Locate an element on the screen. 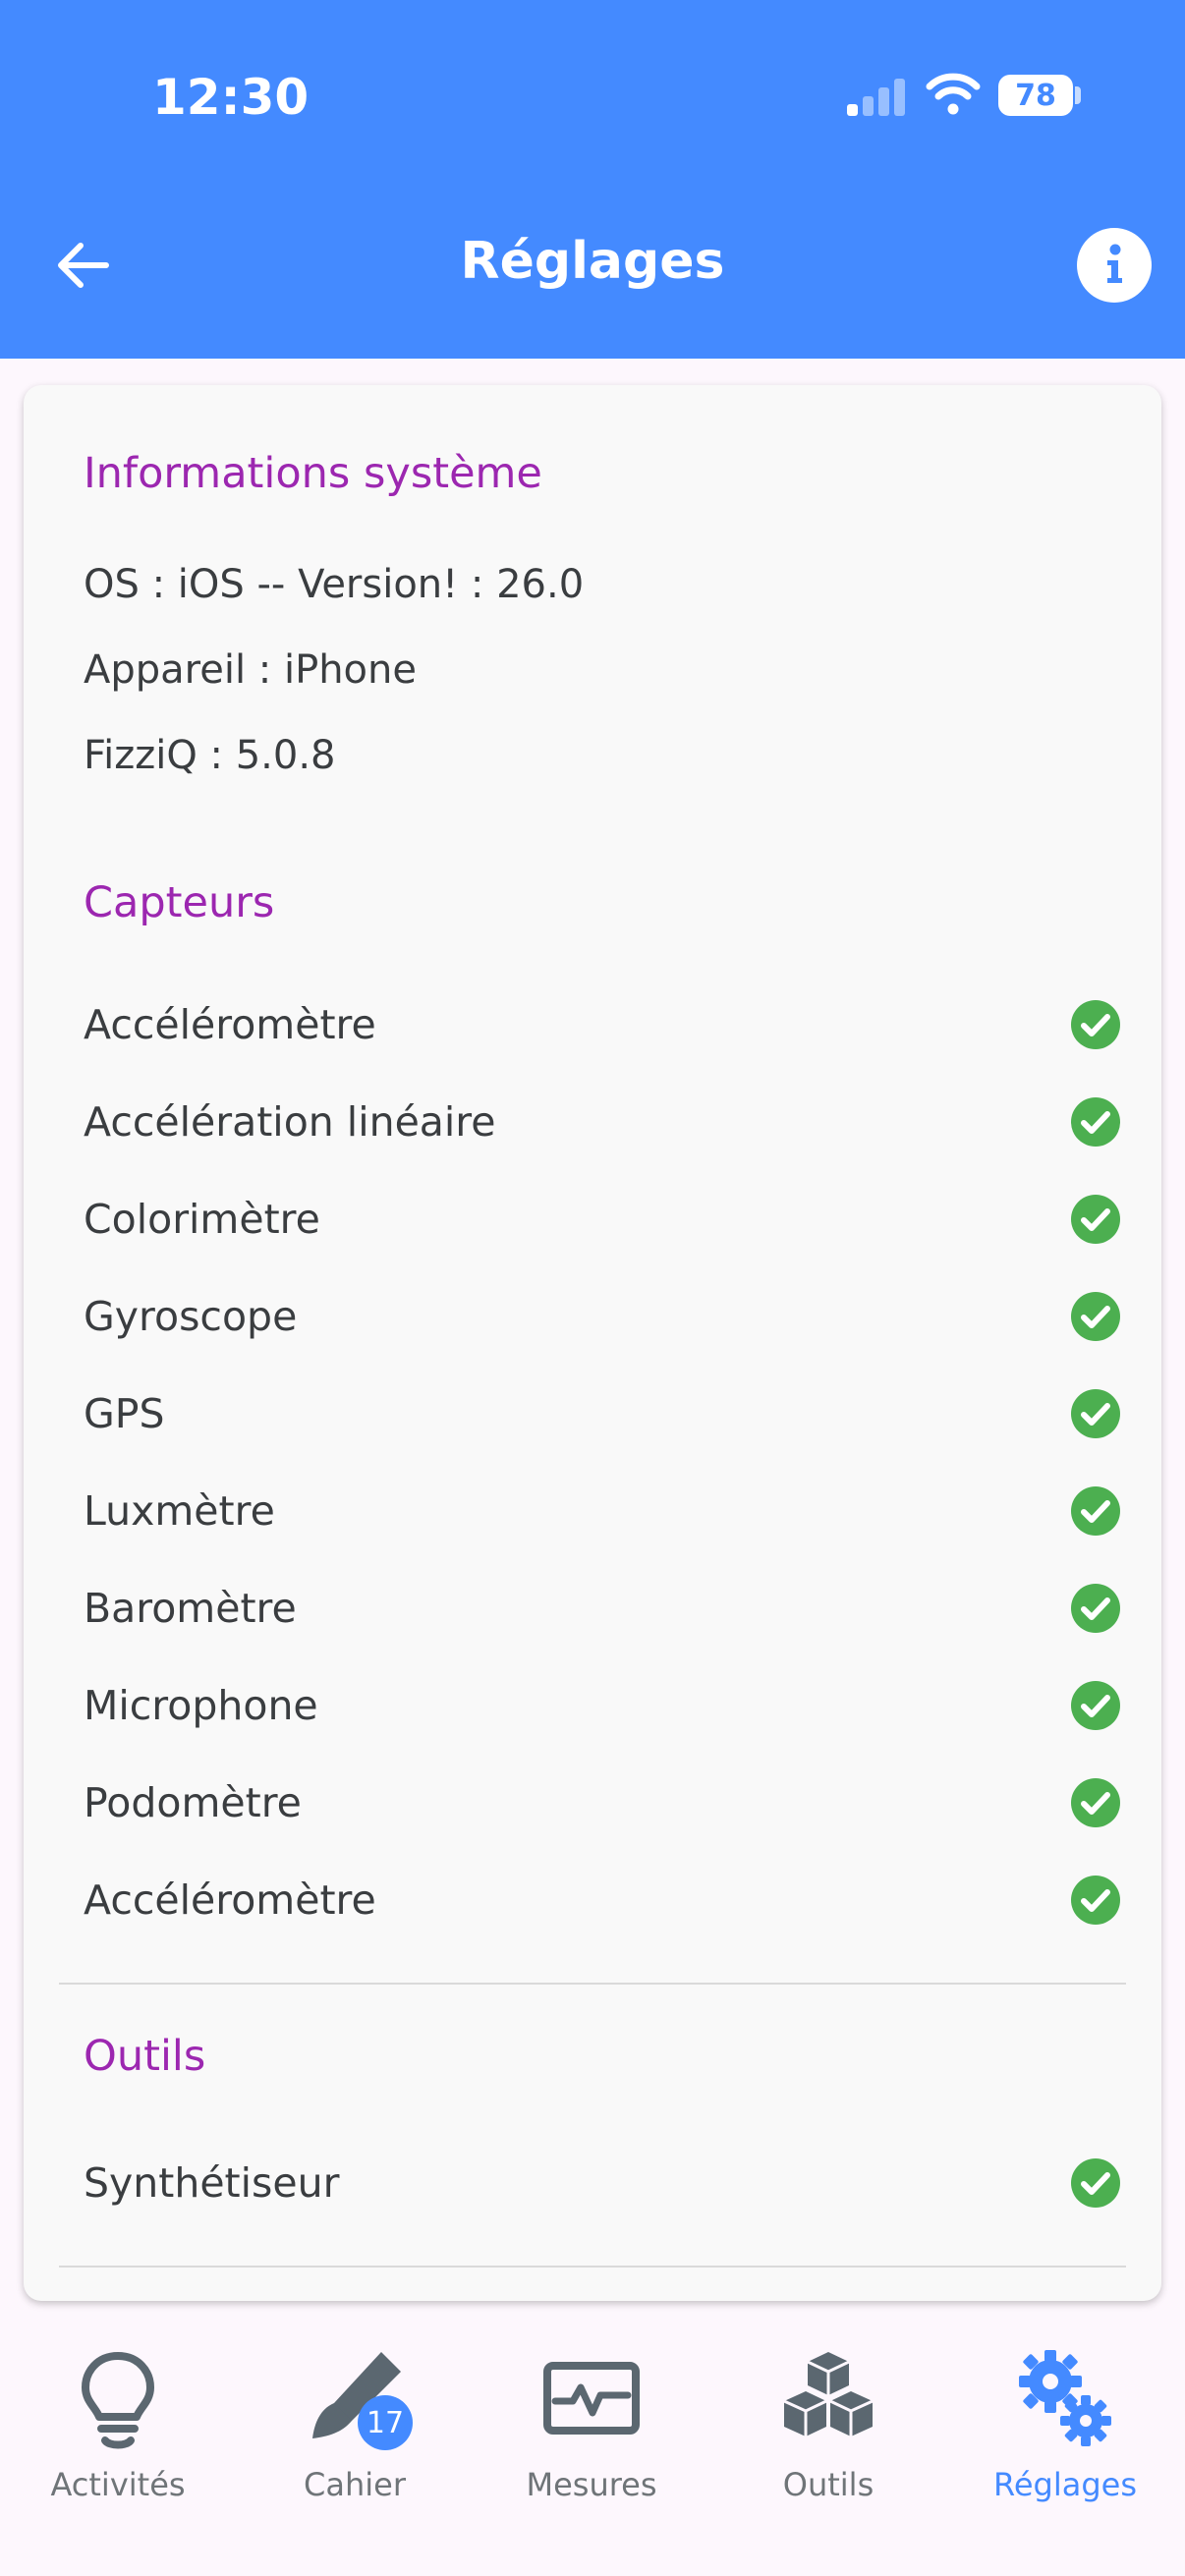  info-icon is located at coordinates (1115, 263).